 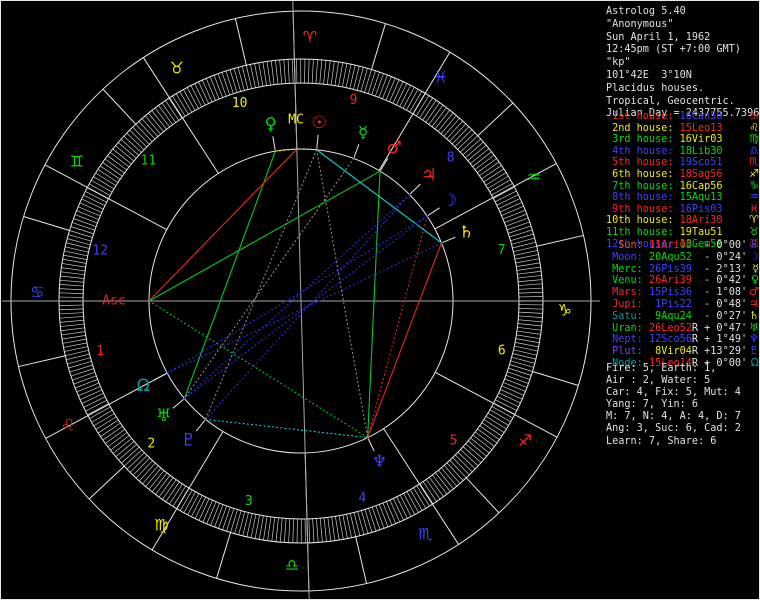 What do you see at coordinates (643, 140) in the screenshot?
I see `house-label: 3rd house:` at bounding box center [643, 140].